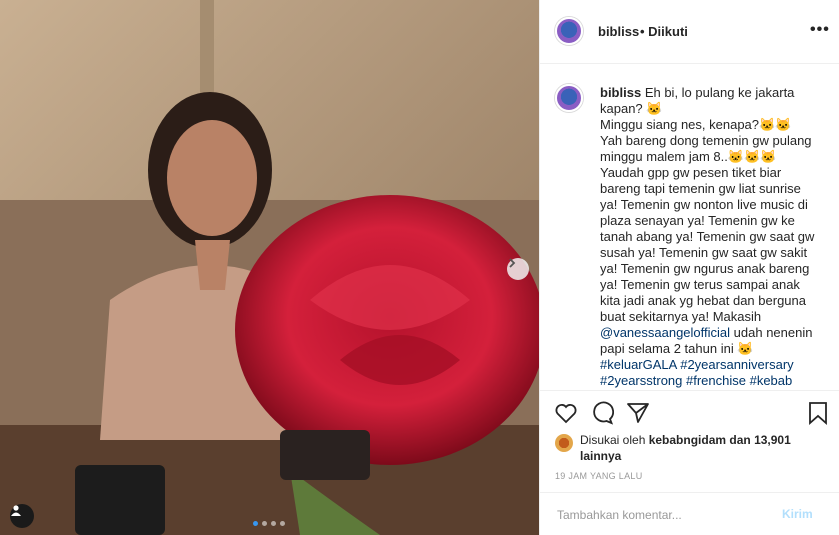  What do you see at coordinates (664, 31) in the screenshot?
I see `follow-status: • Diikuti` at bounding box center [664, 31].